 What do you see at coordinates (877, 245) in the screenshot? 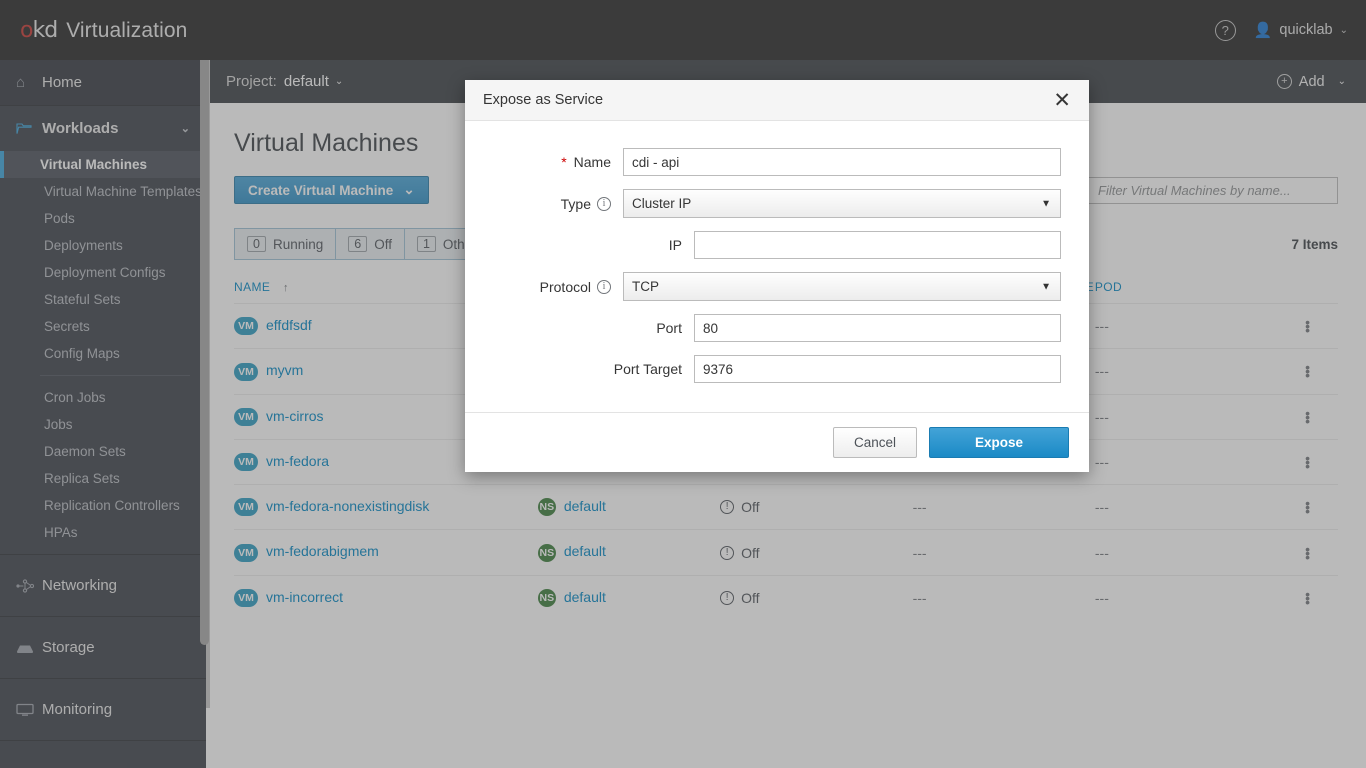
I see `ip-input` at bounding box center [877, 245].